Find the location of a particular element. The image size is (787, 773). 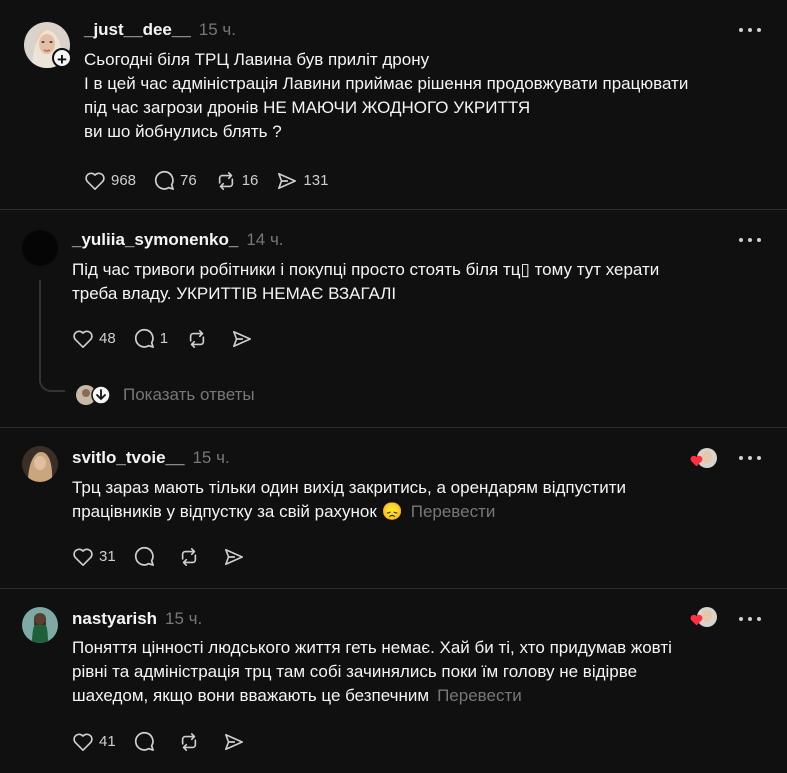

text-line-content: працівників у відпустку за свій рахунок is located at coordinates (224, 511).